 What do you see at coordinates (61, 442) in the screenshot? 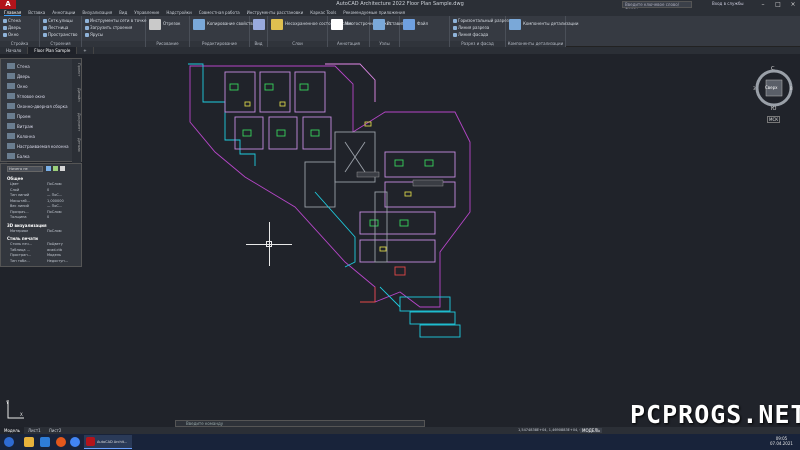
I see `firefox-icon` at bounding box center [61, 442].